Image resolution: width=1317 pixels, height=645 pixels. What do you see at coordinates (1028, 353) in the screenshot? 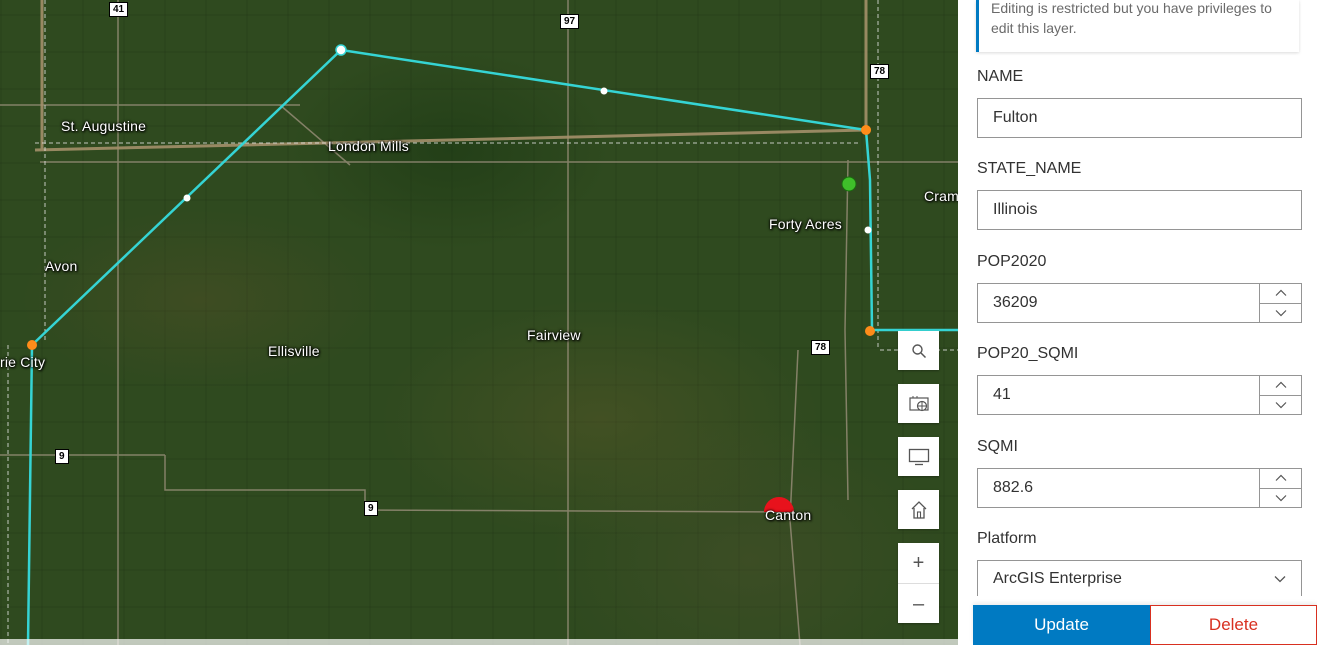
I see `field-label-pop20-sqmi: POP20_SQMI` at bounding box center [1028, 353].